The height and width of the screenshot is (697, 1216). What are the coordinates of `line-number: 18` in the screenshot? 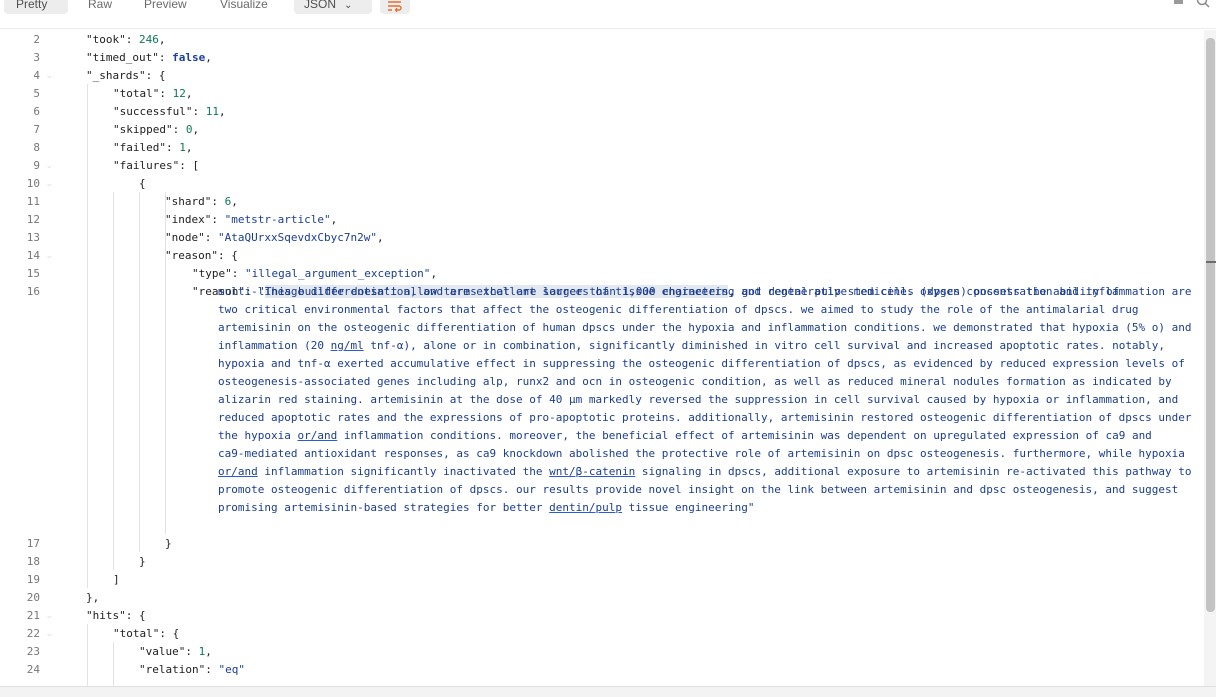 It's located at (33, 561).